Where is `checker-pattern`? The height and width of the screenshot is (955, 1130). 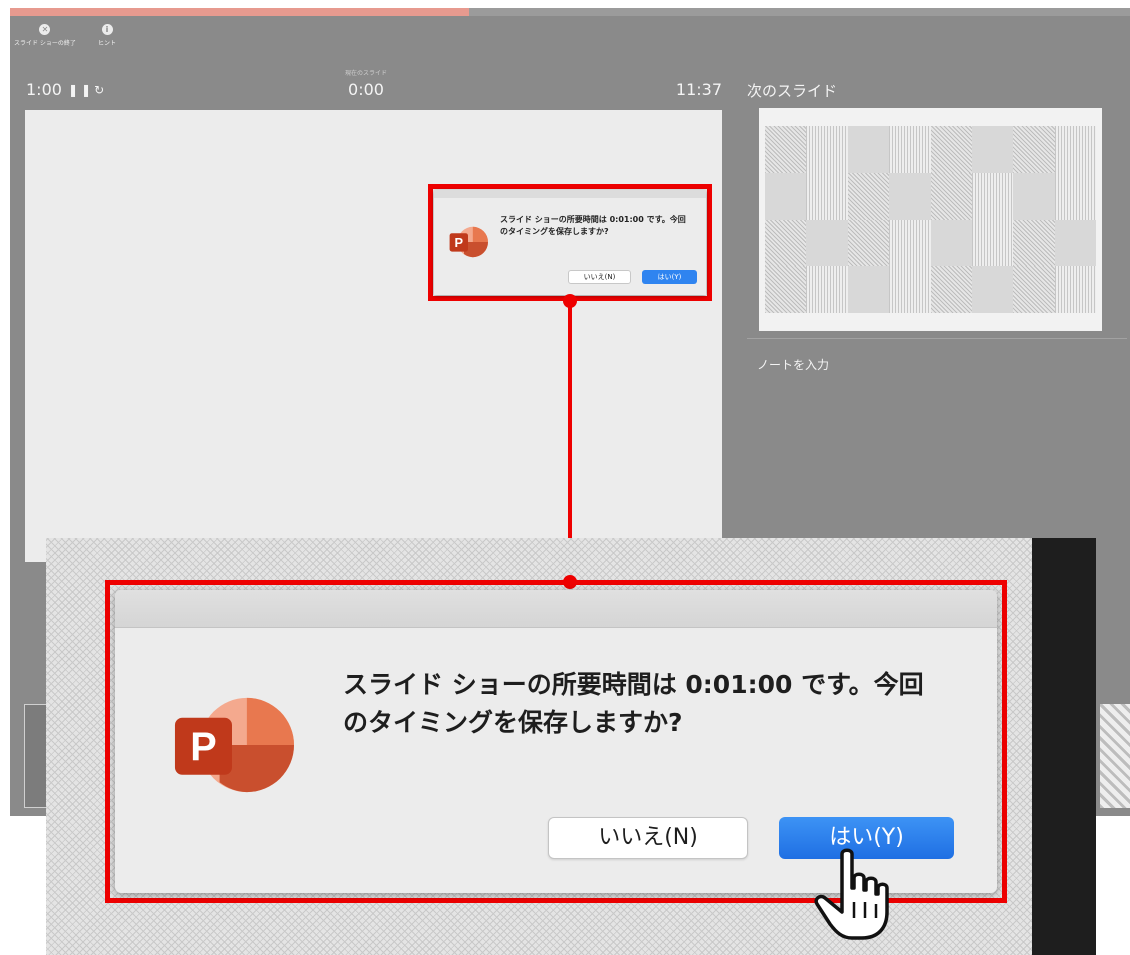 checker-pattern is located at coordinates (930, 219).